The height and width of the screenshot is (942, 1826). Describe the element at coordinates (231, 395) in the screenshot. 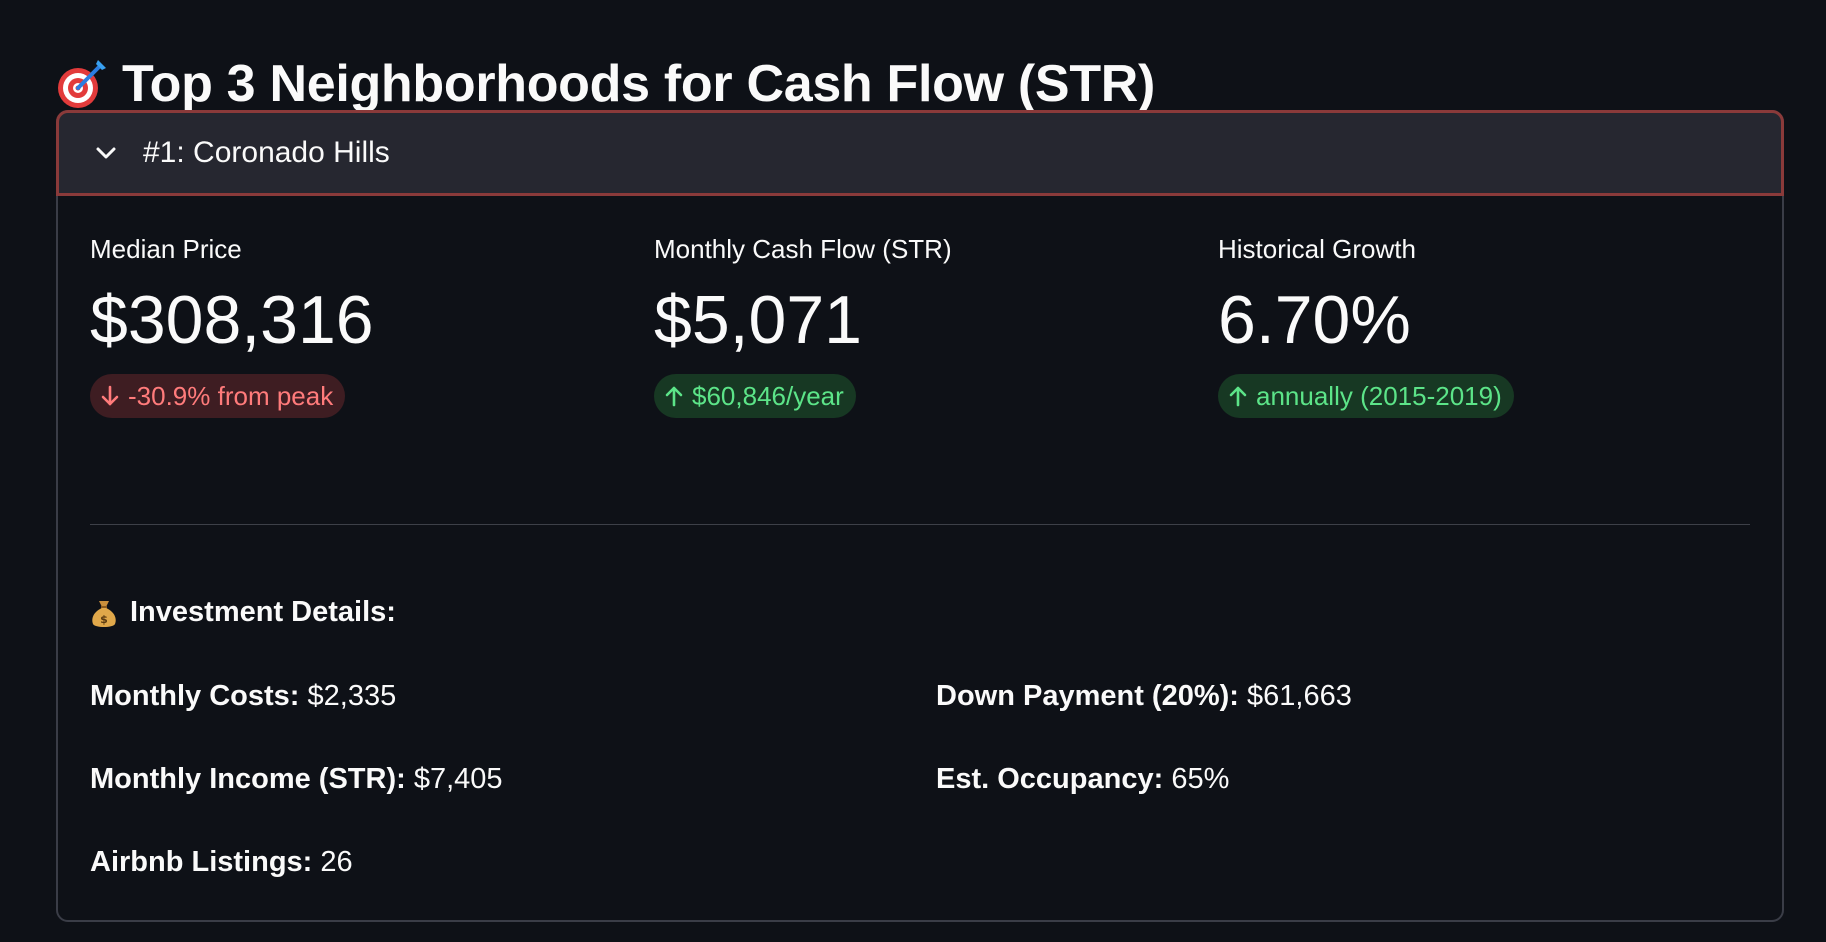

I see `metric-delta-text: -30.9% from peak` at that location.